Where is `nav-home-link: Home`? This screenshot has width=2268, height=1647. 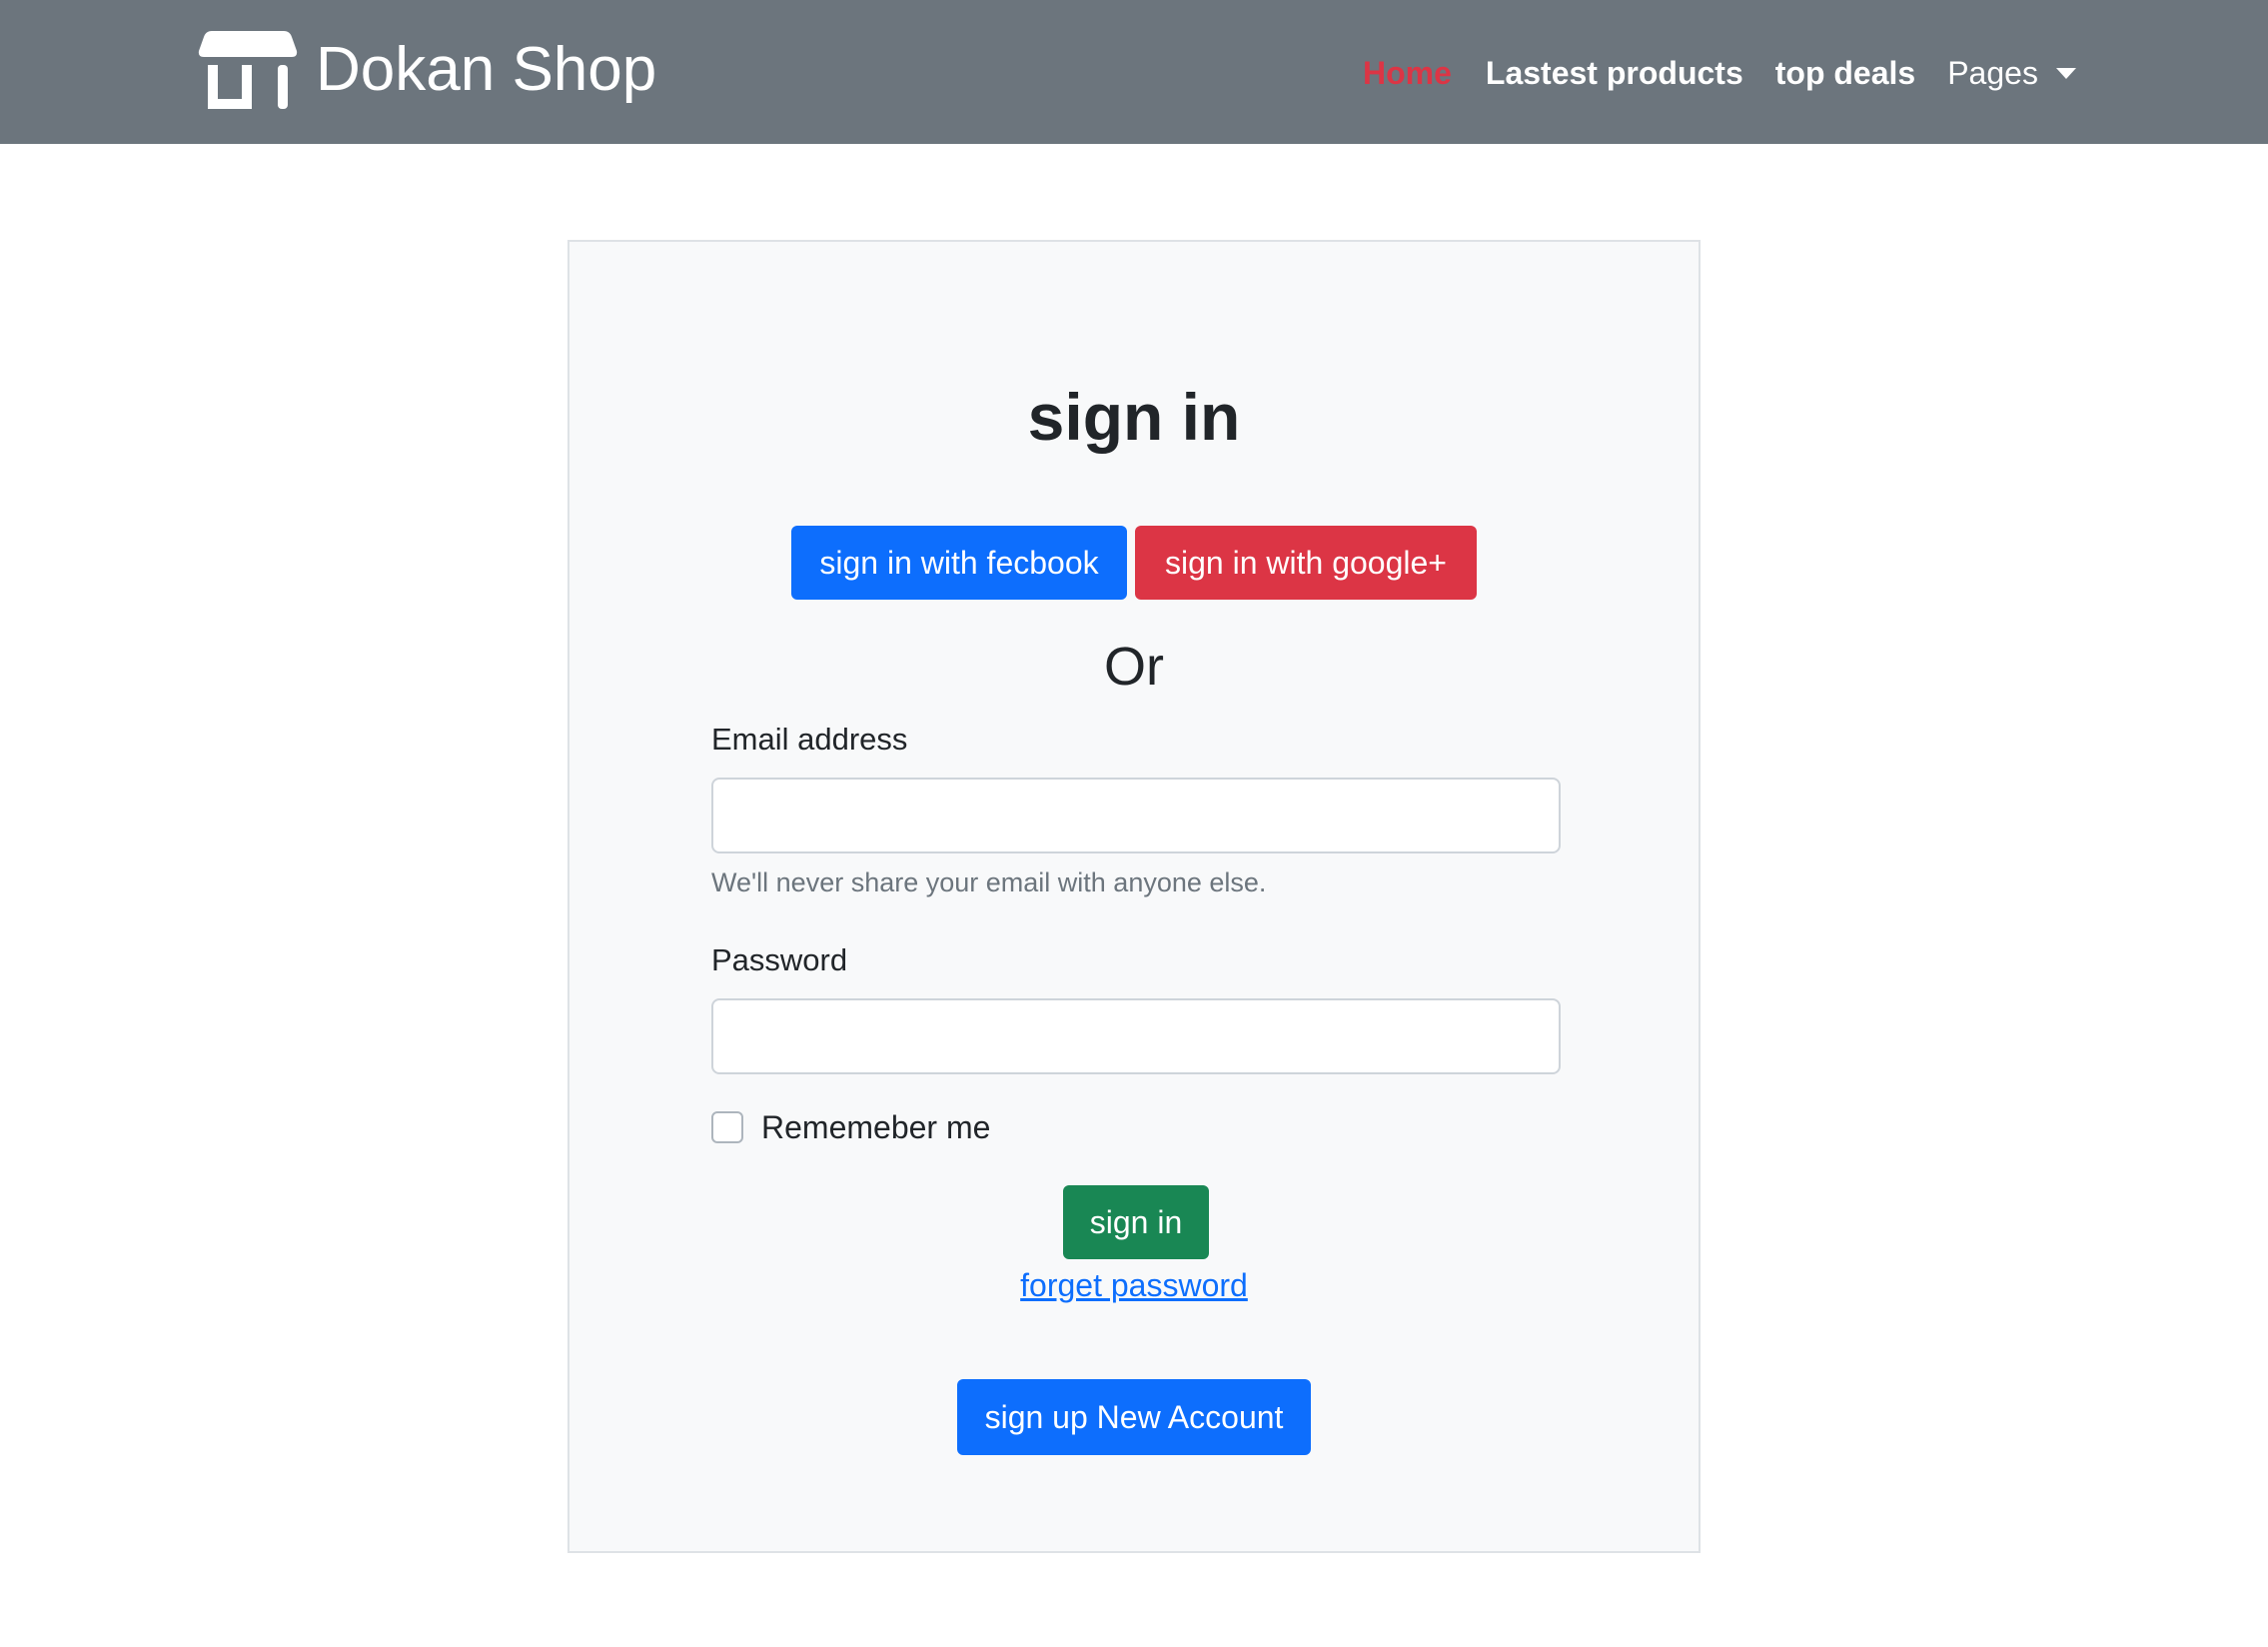 nav-home-link: Home is located at coordinates (1407, 73).